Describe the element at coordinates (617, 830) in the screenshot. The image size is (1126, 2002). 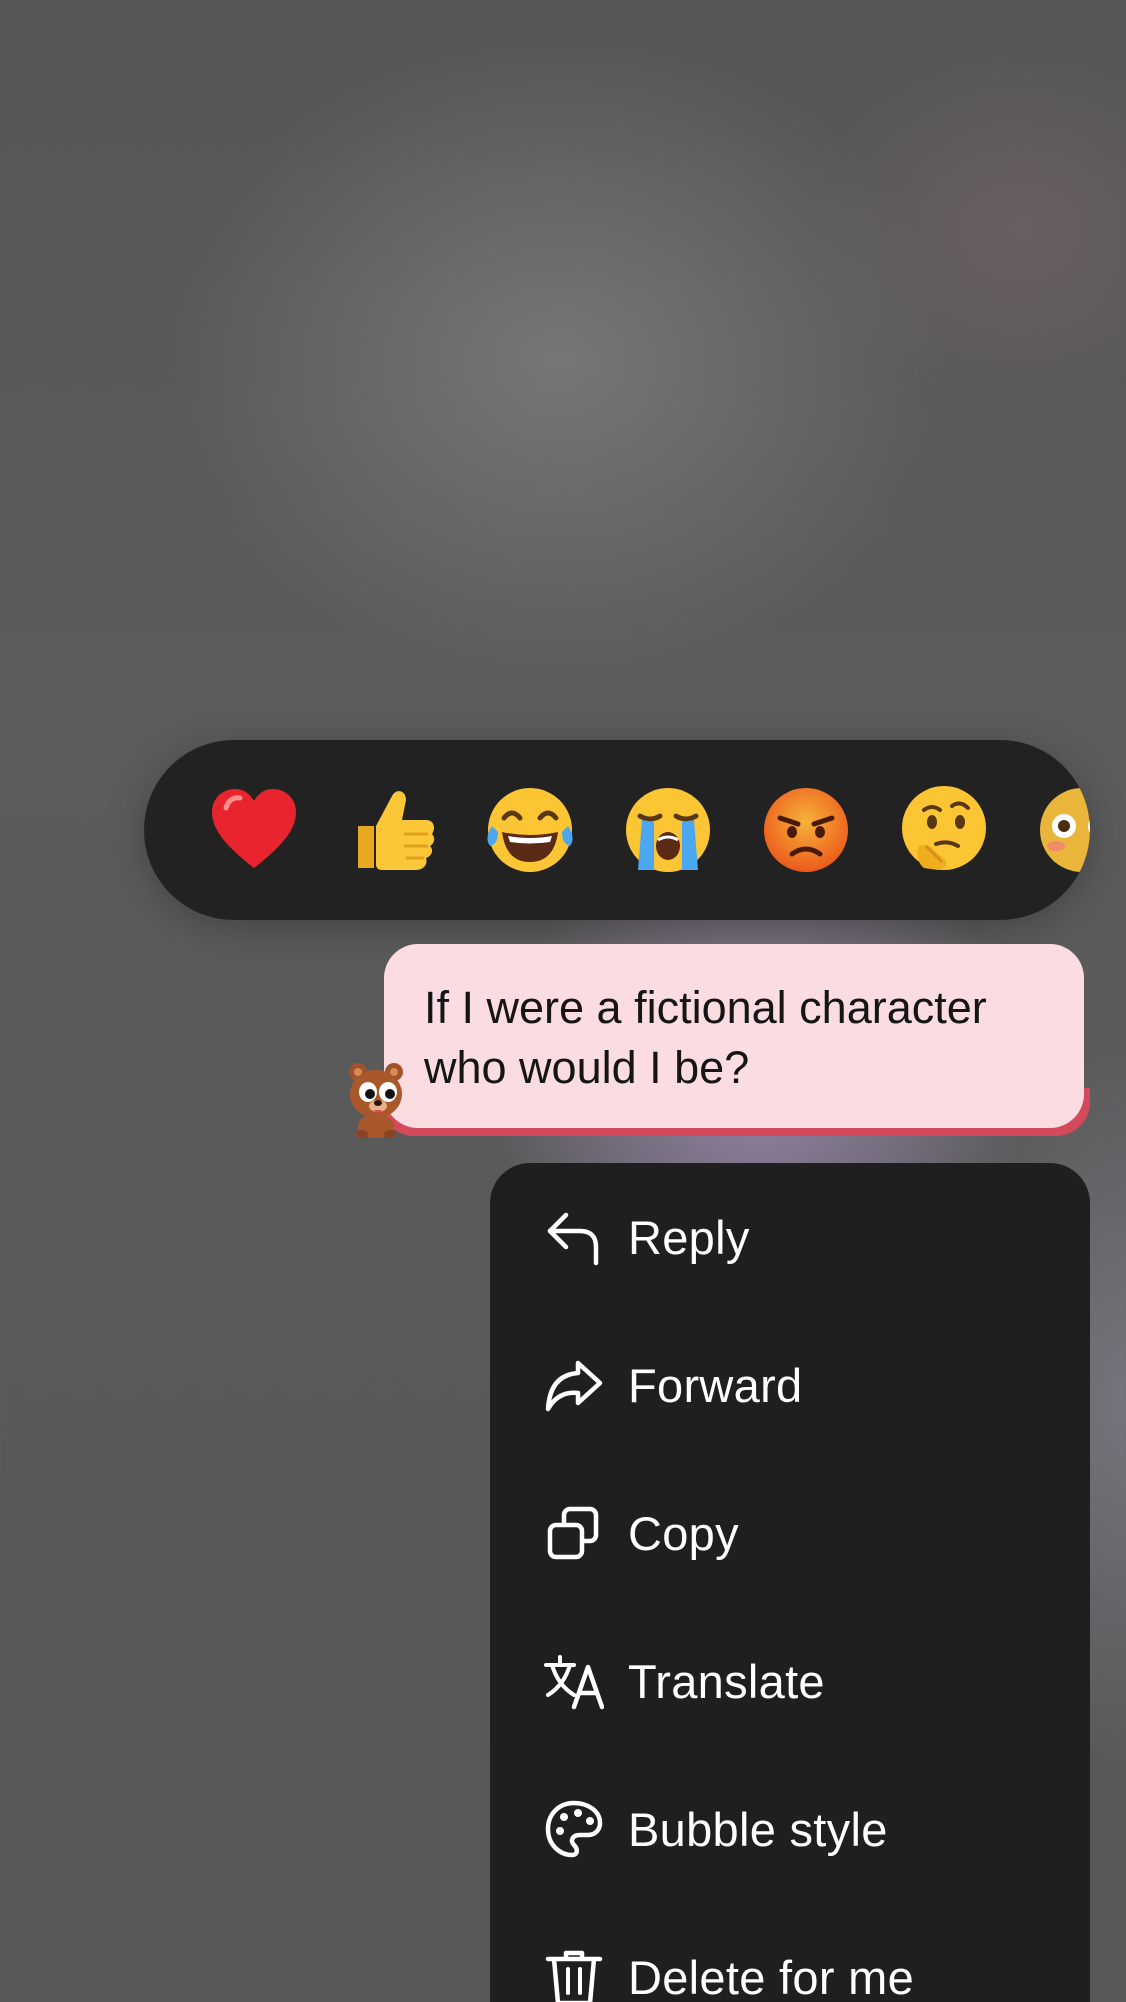
I see `reaction-bar` at that location.